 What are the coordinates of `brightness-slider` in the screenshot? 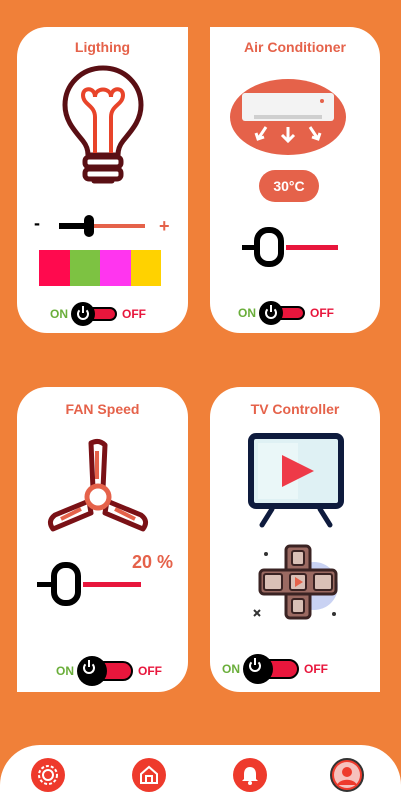 It's located at (102, 226).